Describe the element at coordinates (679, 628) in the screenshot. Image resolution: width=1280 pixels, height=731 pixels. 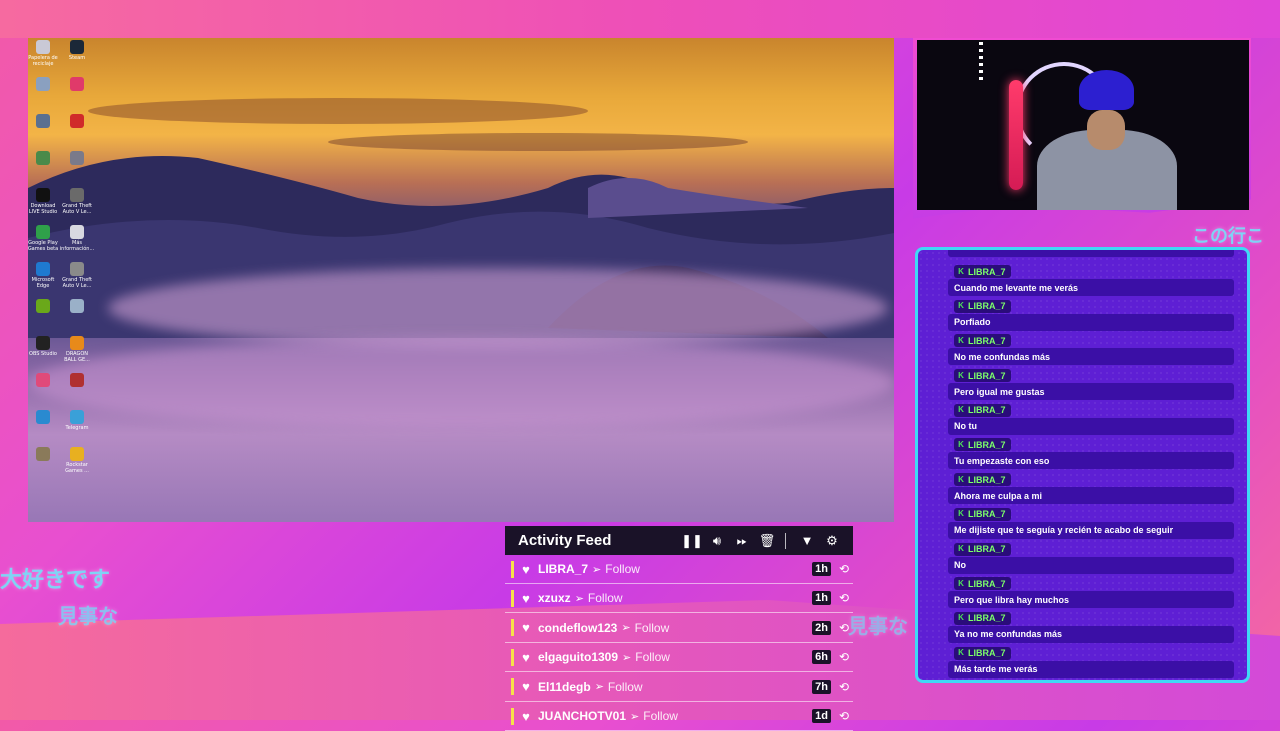
I see `activity-feed-row: ♥ condeflow123 ➢ Follow 2h ⟲` at that location.